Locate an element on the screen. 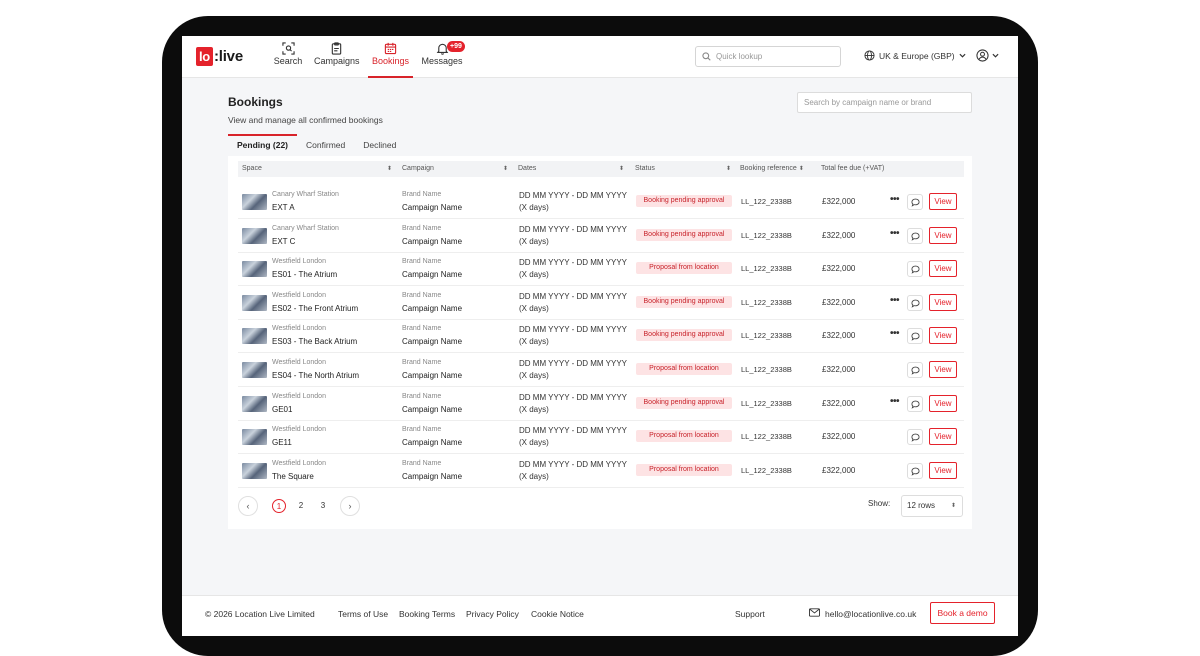 This screenshot has height=656, width=1200. footer-link-cookie: Cookie Notice is located at coordinates (557, 614).